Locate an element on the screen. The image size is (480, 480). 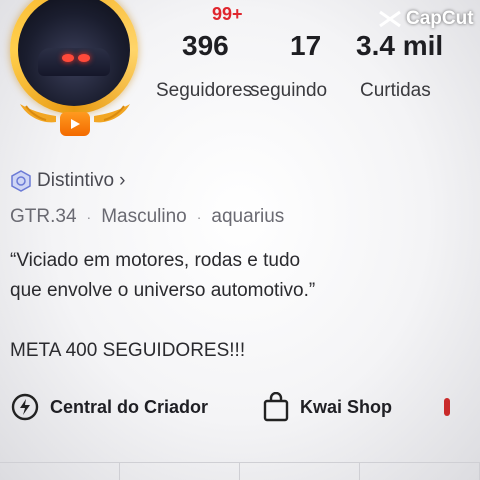
profile-avatar is located at coordinates (74, 70).